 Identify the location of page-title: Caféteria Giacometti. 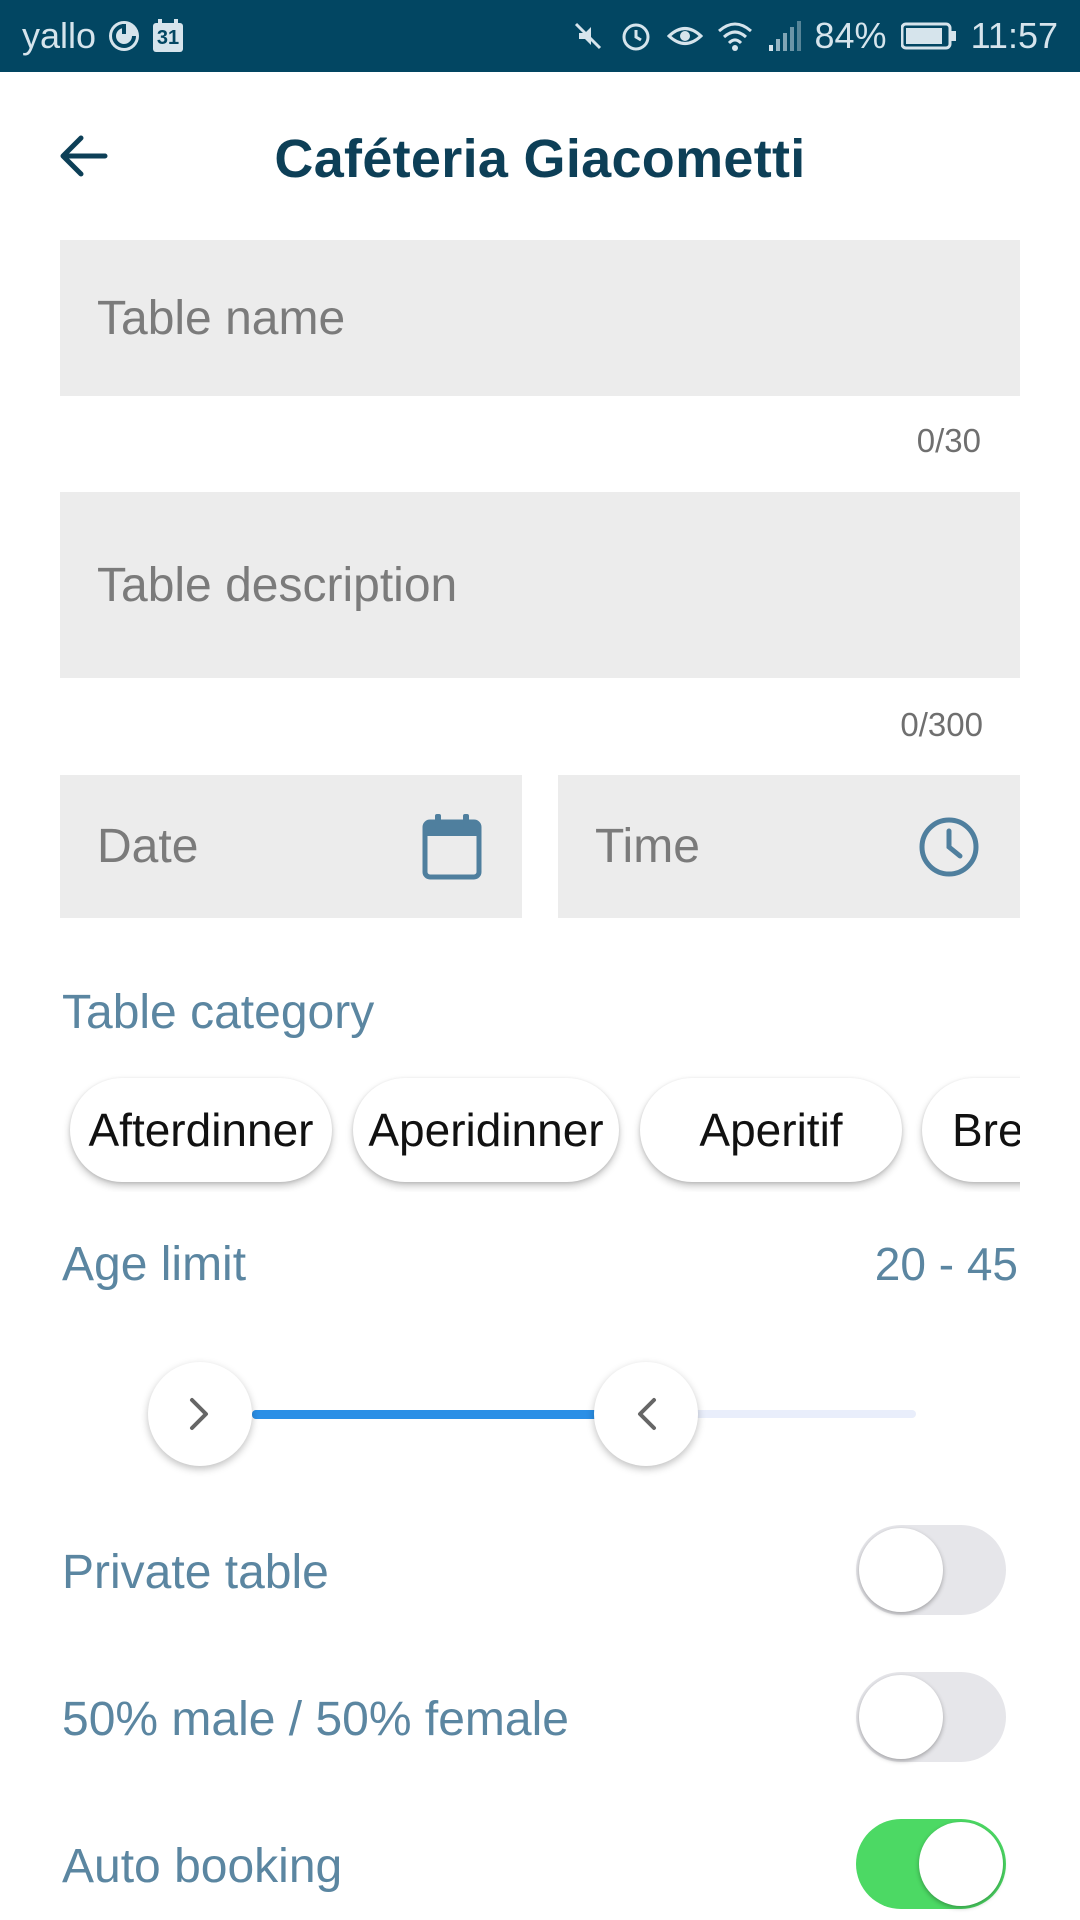
(540, 159).